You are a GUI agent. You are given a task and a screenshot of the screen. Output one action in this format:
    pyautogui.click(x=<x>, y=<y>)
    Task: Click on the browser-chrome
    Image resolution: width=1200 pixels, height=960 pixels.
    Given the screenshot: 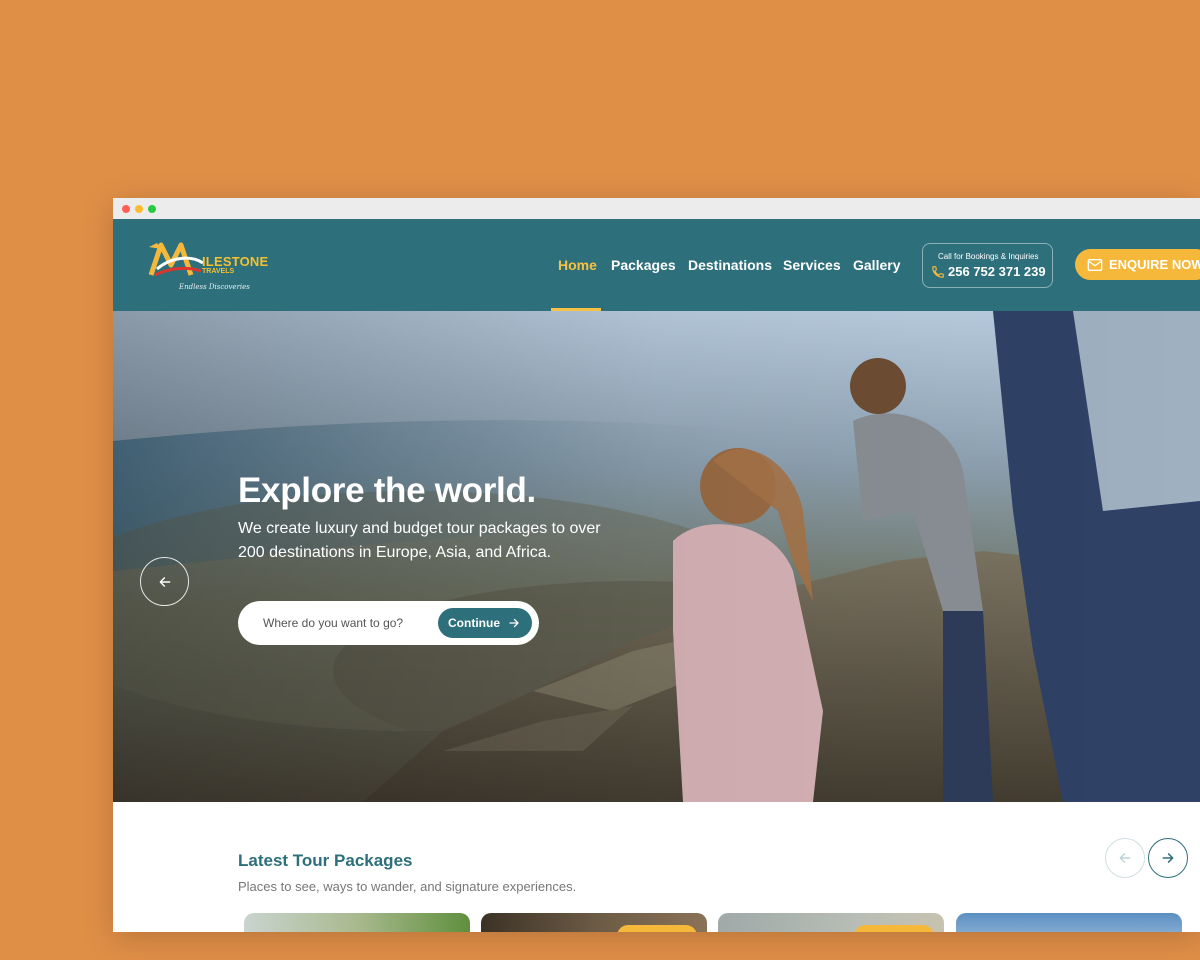 What is the action you would take?
    pyautogui.click(x=656, y=208)
    